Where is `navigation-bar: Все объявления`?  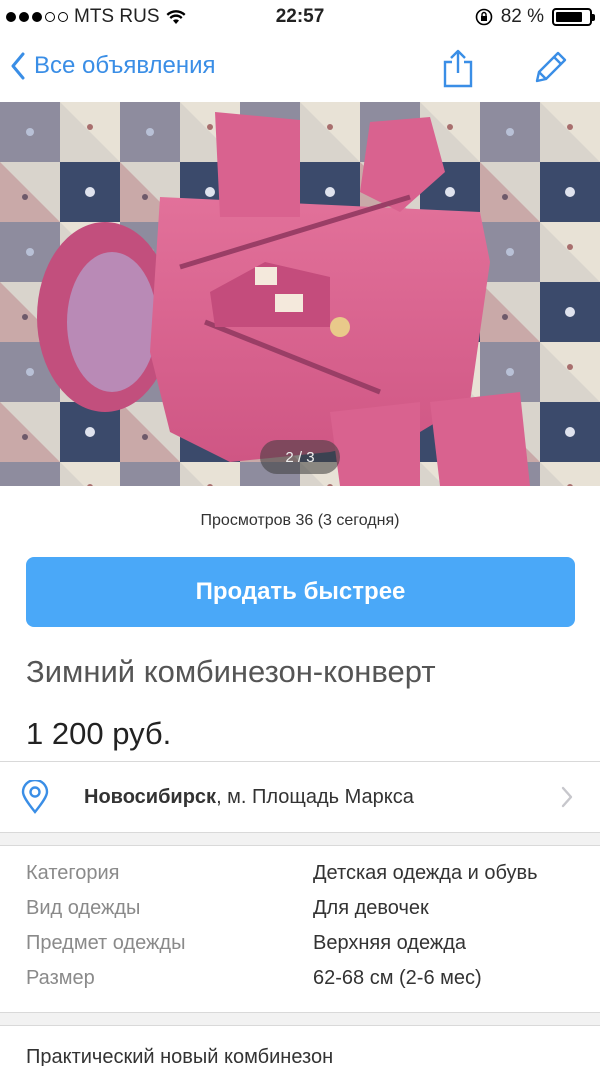
navigation-bar: Все объявления is located at coordinates (300, 69).